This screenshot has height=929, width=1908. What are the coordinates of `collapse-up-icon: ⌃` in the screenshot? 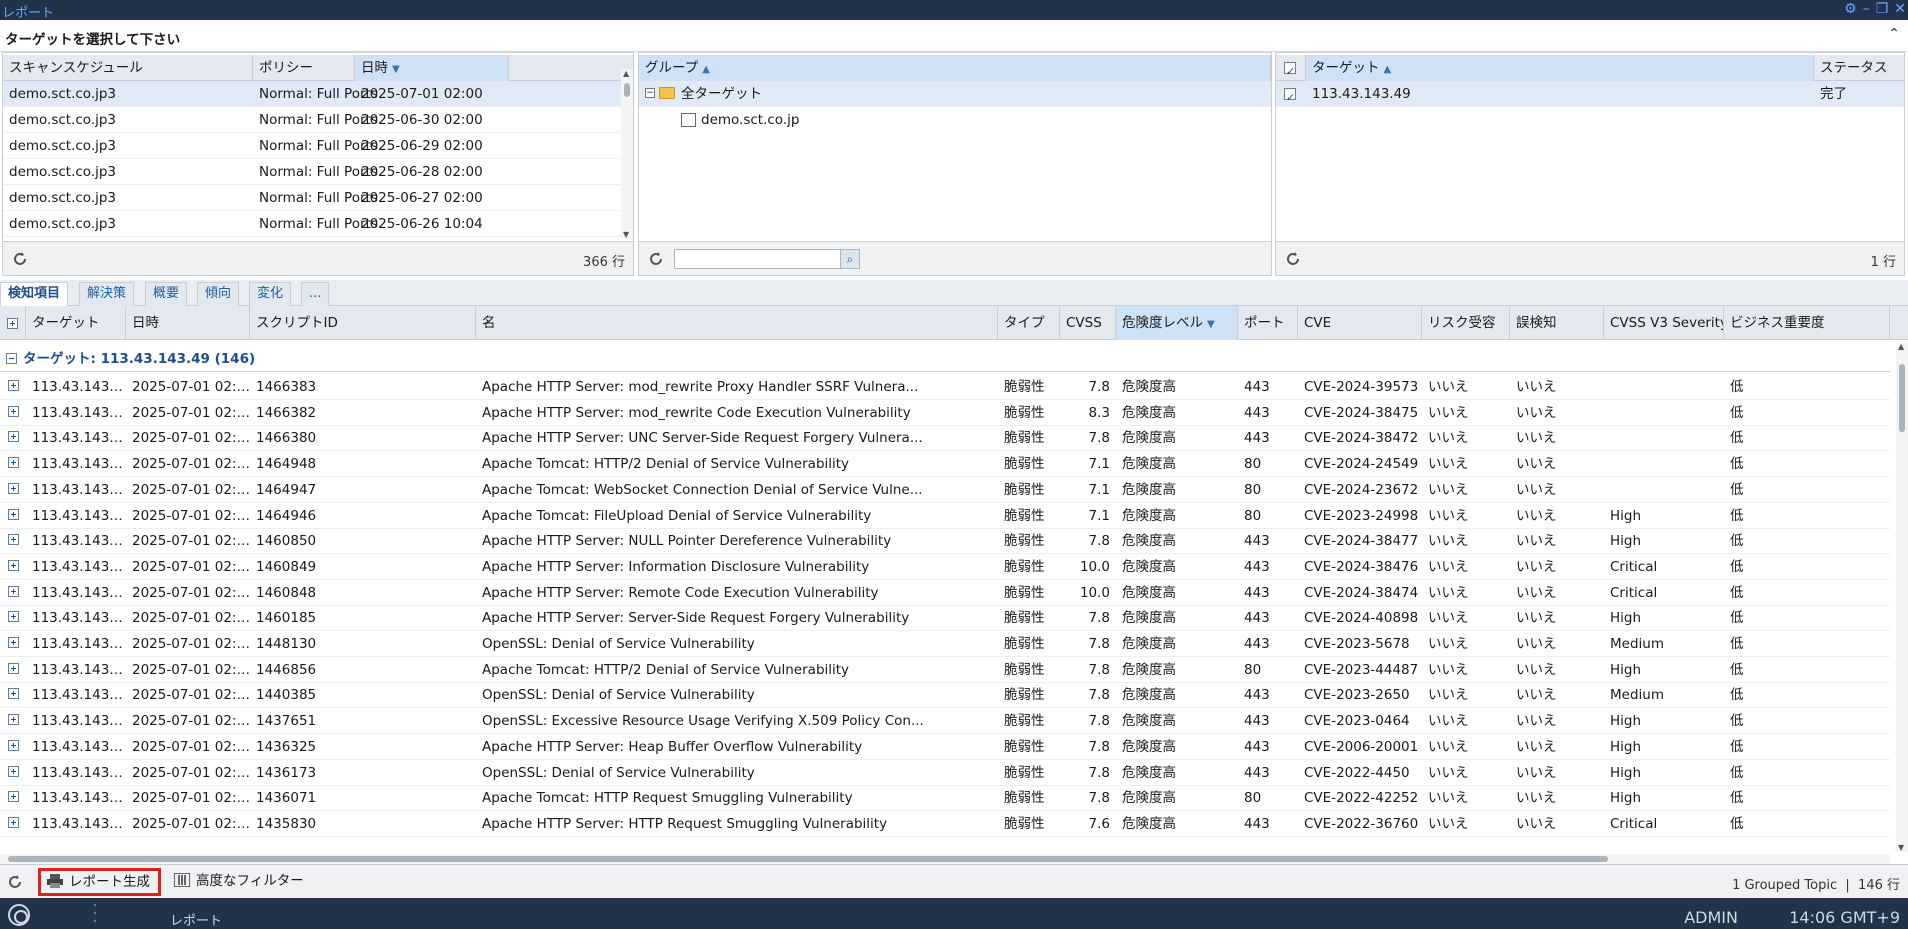 It's located at (1894, 34).